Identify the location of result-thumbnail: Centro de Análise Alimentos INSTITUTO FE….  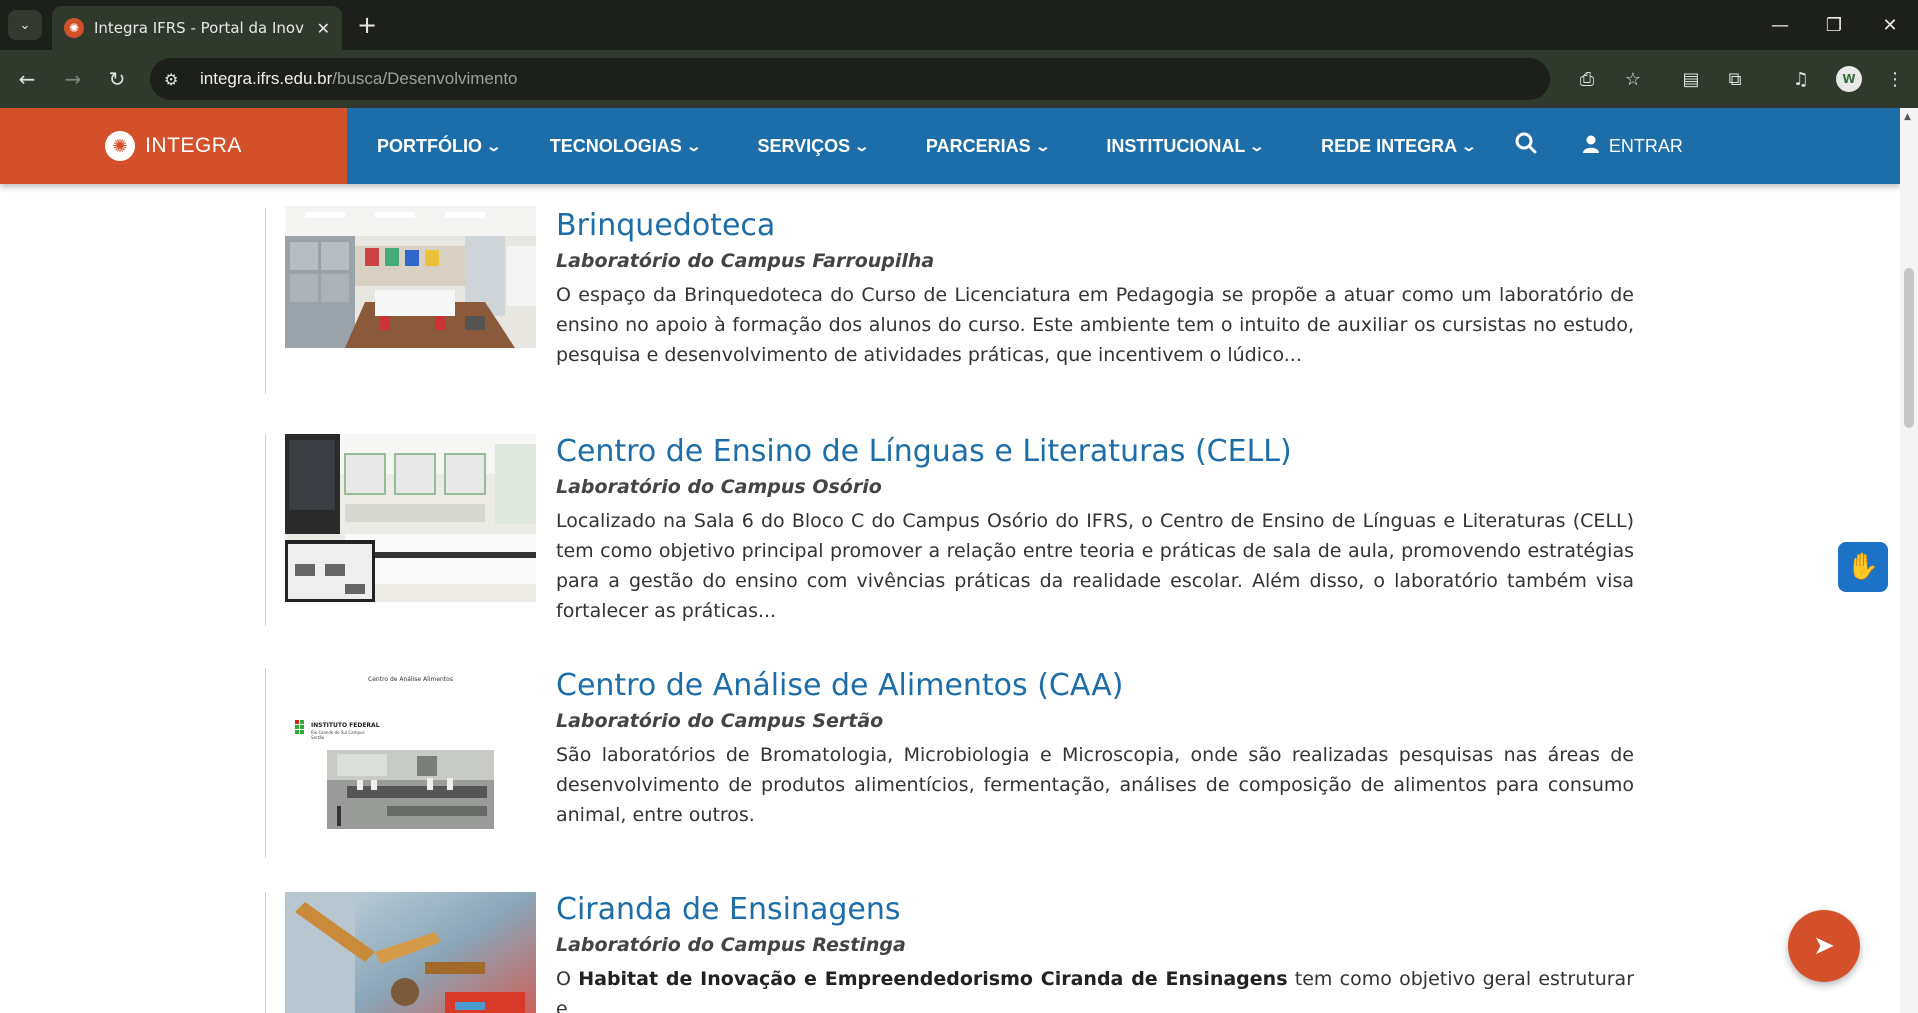
(410, 752).